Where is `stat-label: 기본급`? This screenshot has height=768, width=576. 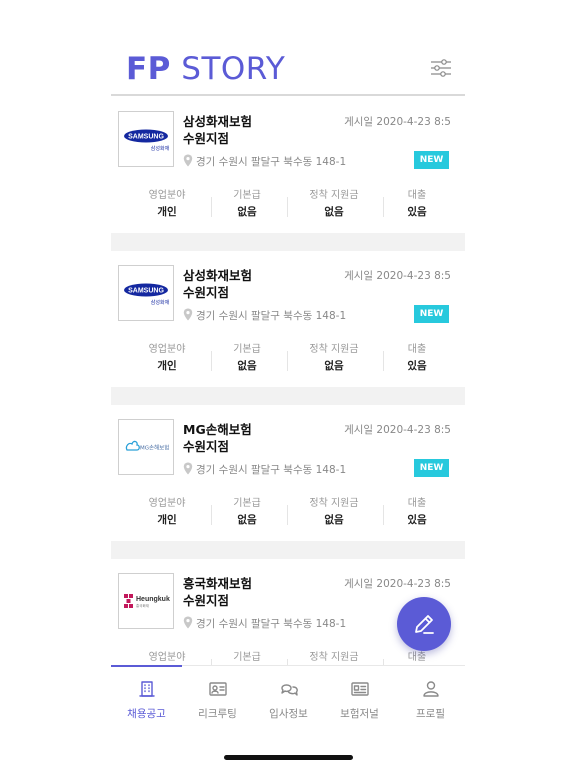 stat-label: 기본급 is located at coordinates (247, 349).